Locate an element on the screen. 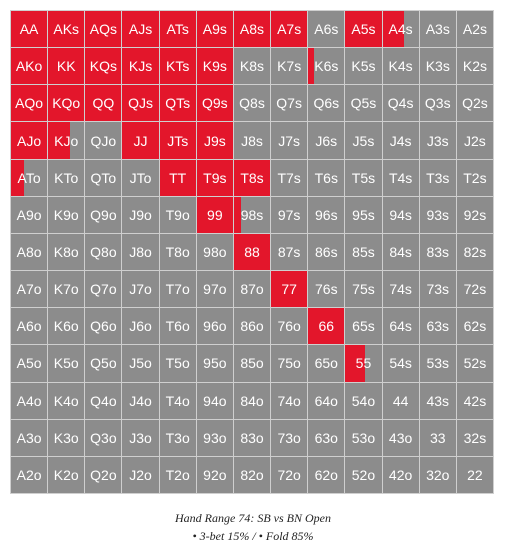  hand-cell: A3o is located at coordinates (29, 437).